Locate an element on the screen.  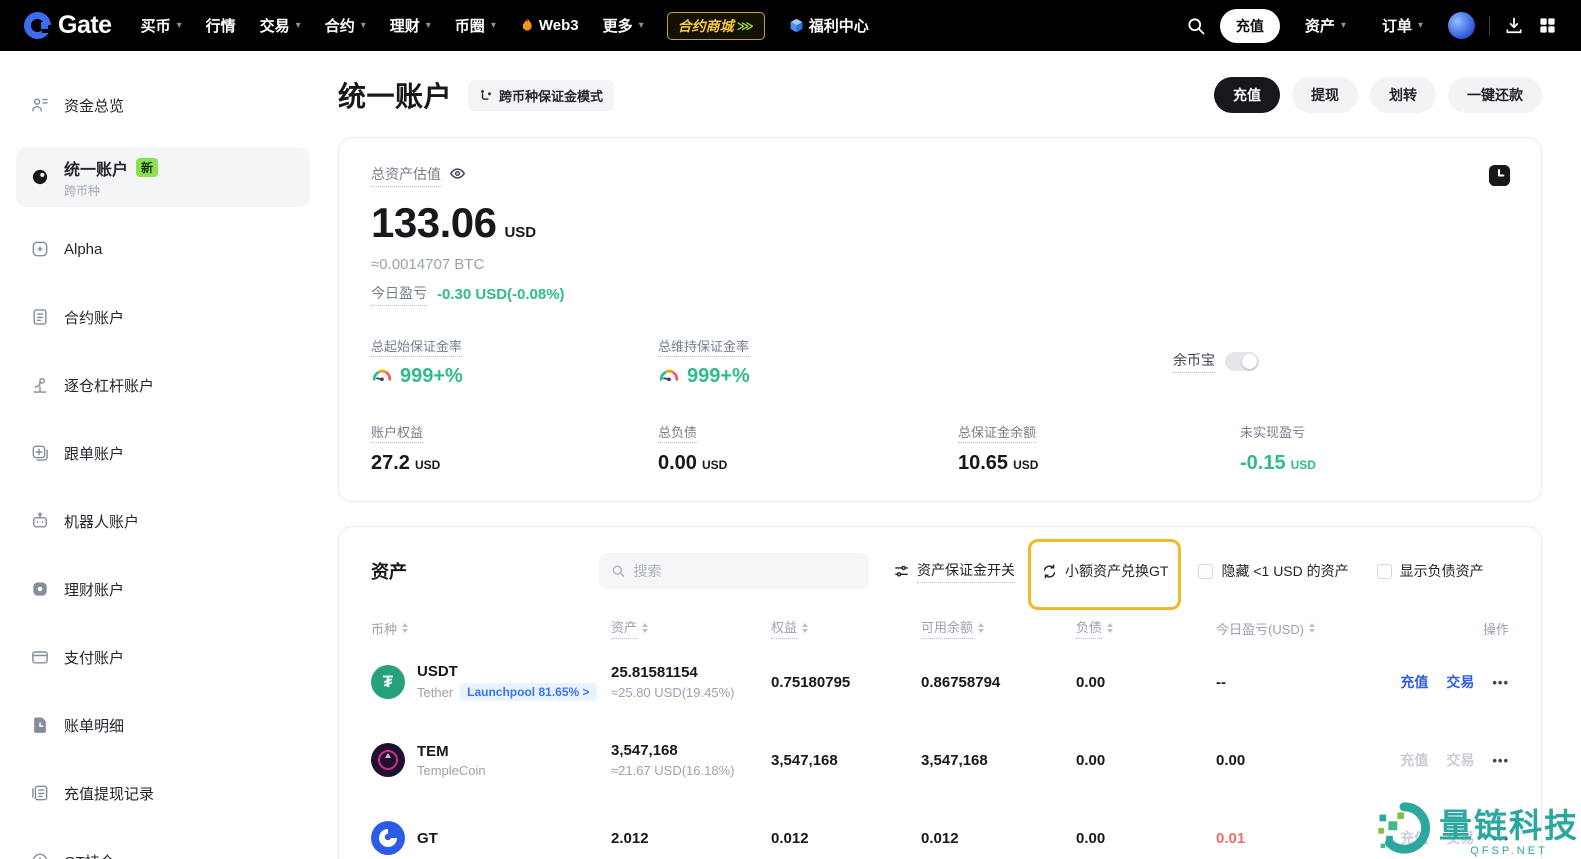
stat-margin-balance: 总保证金余额 10.65 USD is located at coordinates (998, 449).